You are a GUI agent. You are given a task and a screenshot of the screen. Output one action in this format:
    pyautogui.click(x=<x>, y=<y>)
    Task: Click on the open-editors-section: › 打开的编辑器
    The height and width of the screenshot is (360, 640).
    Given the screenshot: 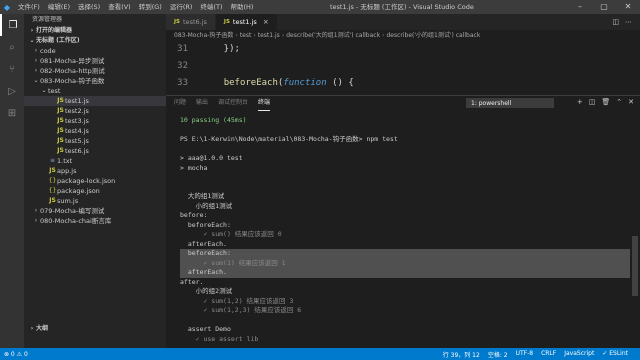 What is the action you would take?
    pyautogui.click(x=95, y=31)
    